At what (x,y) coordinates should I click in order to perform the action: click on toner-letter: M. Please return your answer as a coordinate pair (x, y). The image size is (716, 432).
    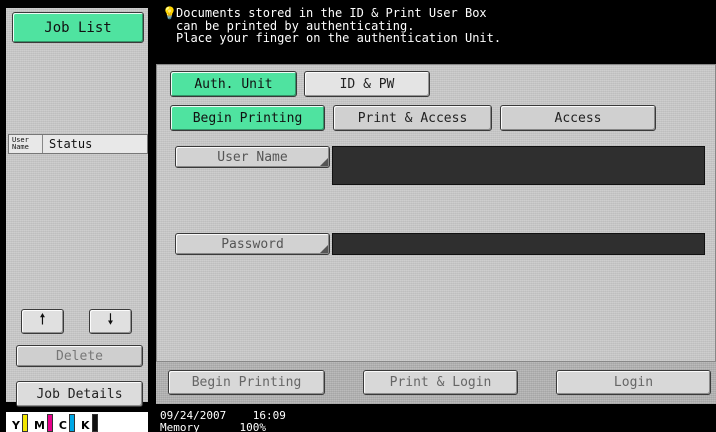
    Looking at the image, I should click on (39, 425).